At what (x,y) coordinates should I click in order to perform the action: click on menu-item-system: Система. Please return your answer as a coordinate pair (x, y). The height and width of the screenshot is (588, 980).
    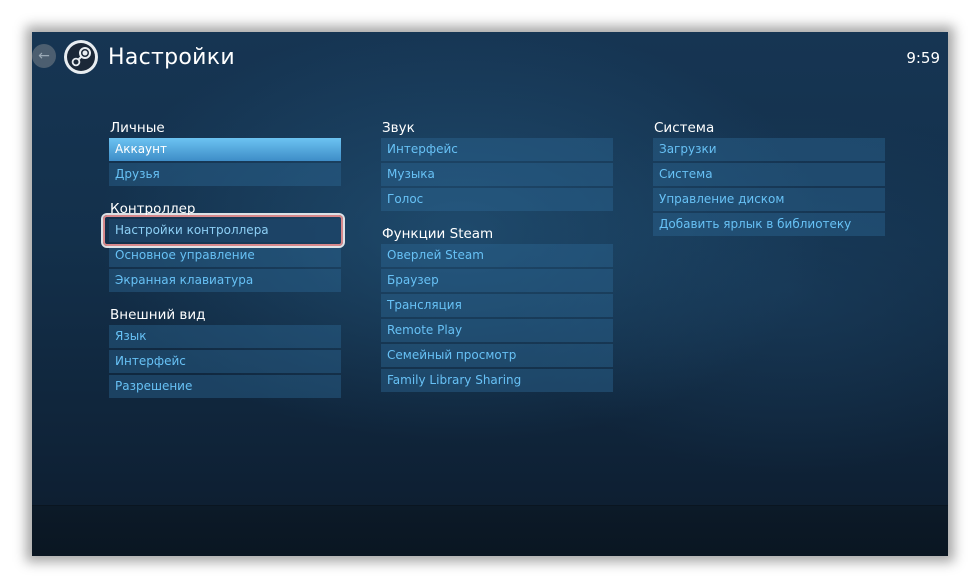
    Looking at the image, I should click on (769, 174).